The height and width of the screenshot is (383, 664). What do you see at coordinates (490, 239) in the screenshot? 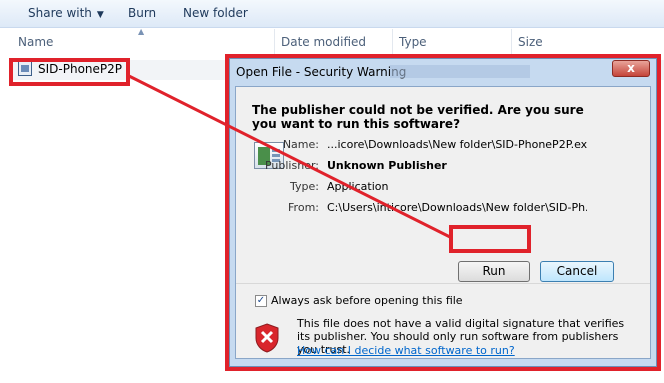
I see `run-button-highlight-box` at bounding box center [490, 239].